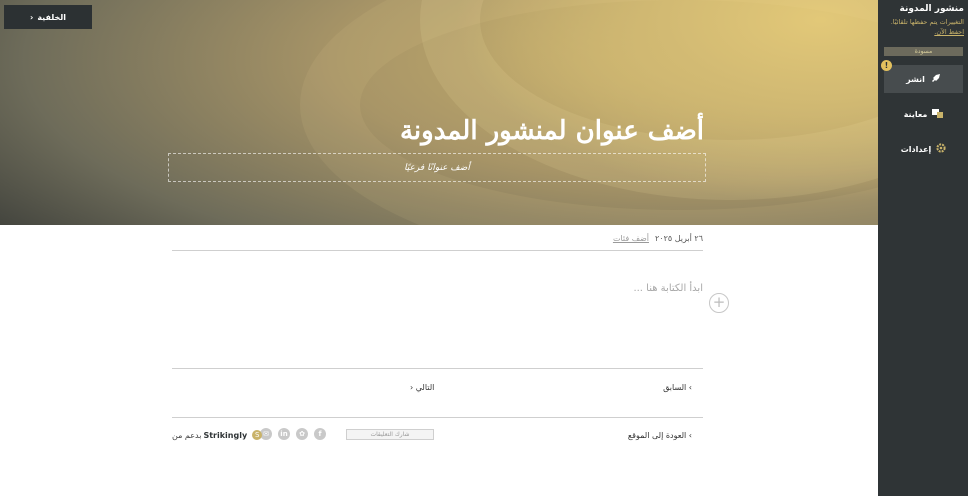 Image resolution: width=968 pixels, height=496 pixels. I want to click on next-label: التالي, so click(425, 387).